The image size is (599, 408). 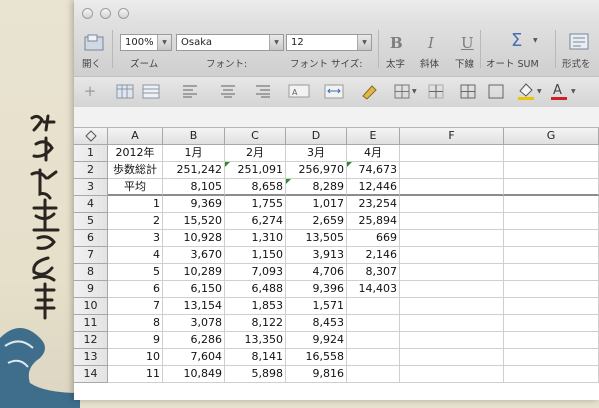 What do you see at coordinates (91, 153) in the screenshot?
I see `row-header: 1` at bounding box center [91, 153].